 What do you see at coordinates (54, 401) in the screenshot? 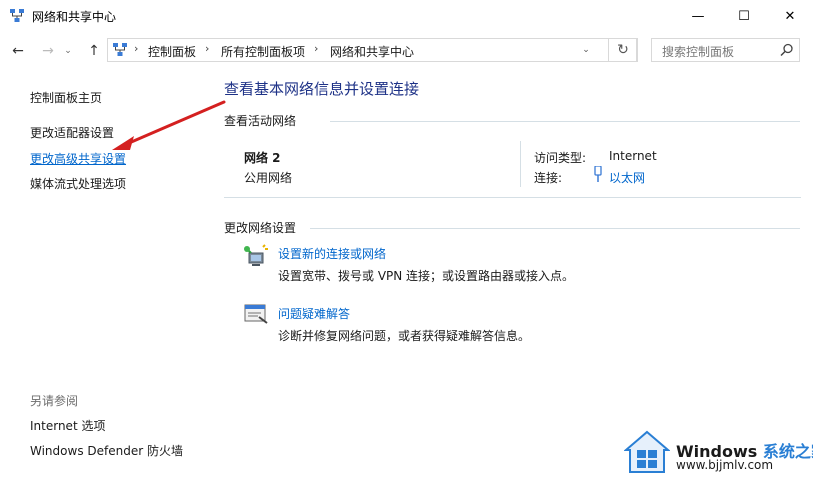
I see `see-also-heading: 另请参阅` at bounding box center [54, 401].